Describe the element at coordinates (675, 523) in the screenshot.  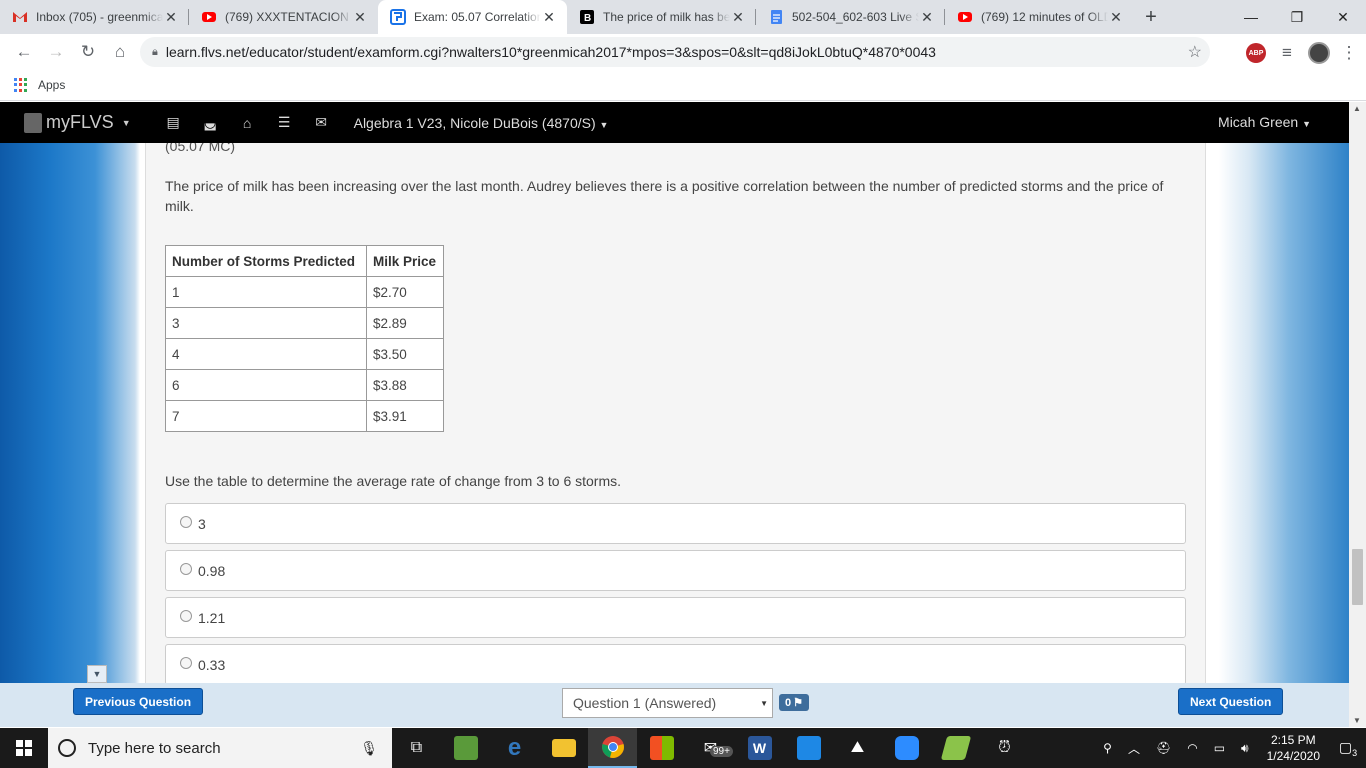
I see `answer-option-a: 3` at that location.